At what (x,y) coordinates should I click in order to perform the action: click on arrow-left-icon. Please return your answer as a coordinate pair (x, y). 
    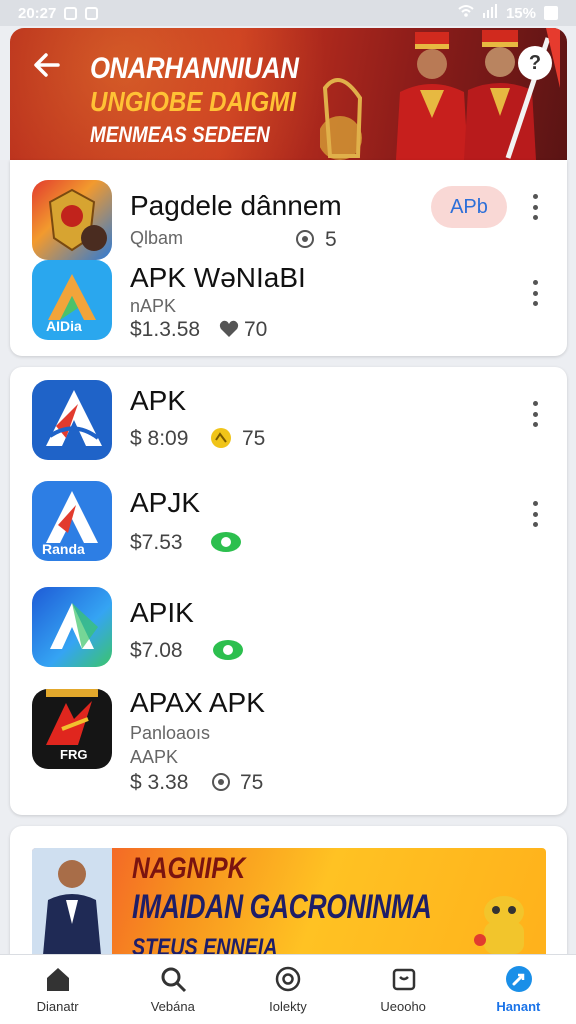
    Looking at the image, I should click on (47, 65).